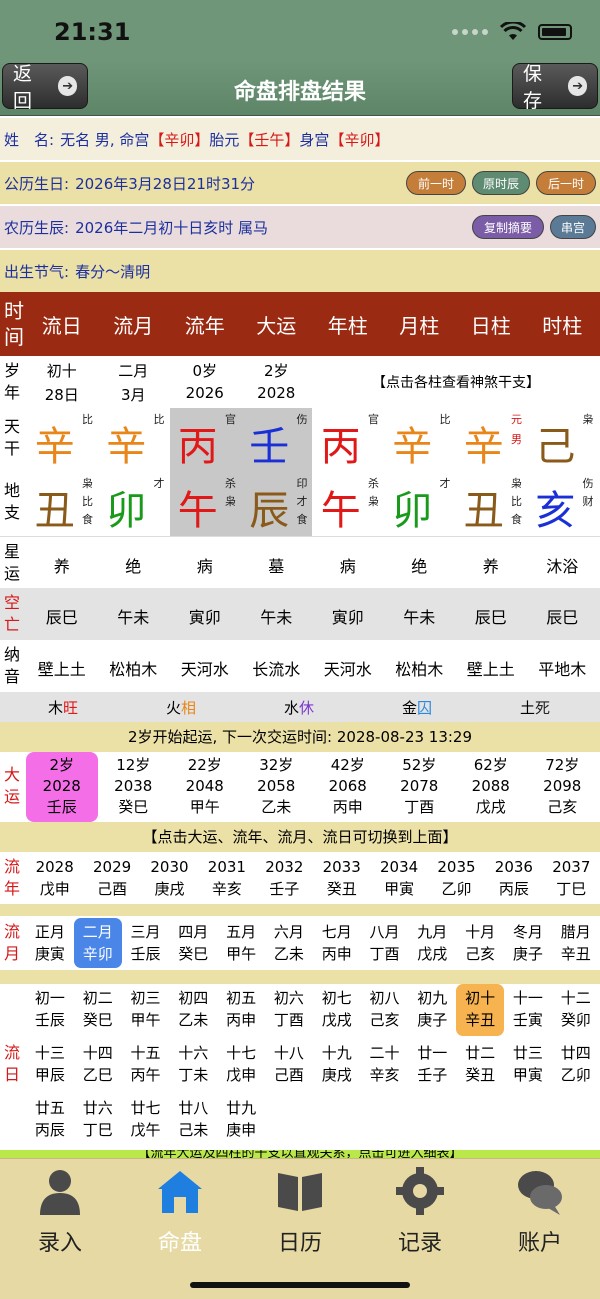  What do you see at coordinates (241, 1065) in the screenshot?
I see `liuri-item-1-4: 十七 戊申` at bounding box center [241, 1065].